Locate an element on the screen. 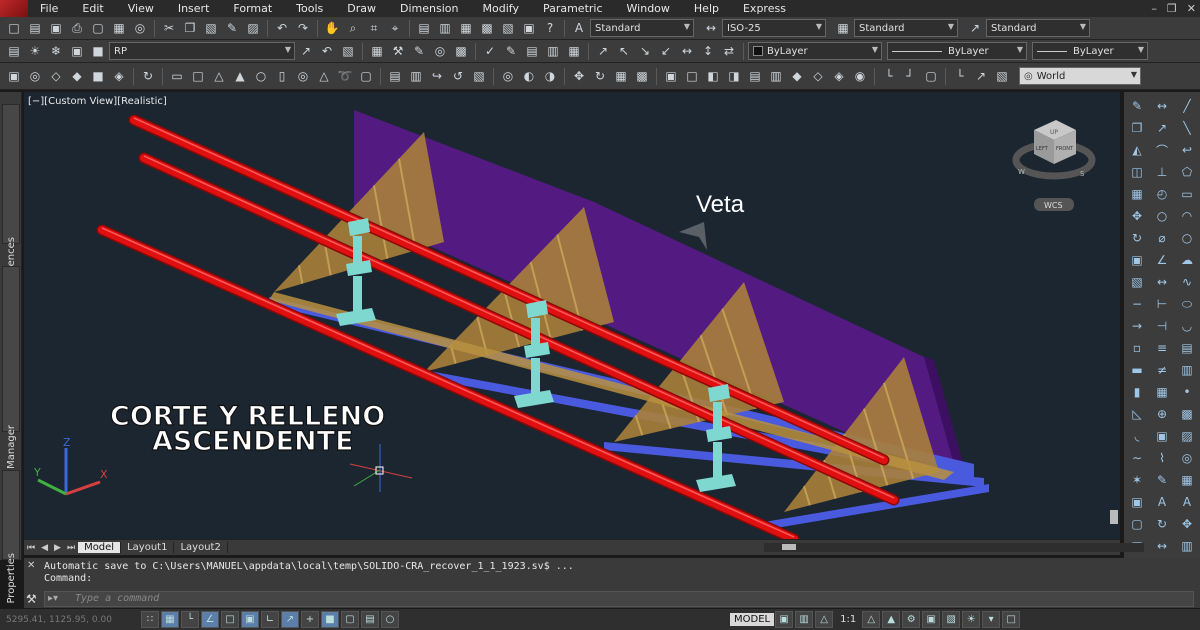 This screenshot has width=1200, height=630. linetype-combo: ByLayer ▼ is located at coordinates (957, 51).